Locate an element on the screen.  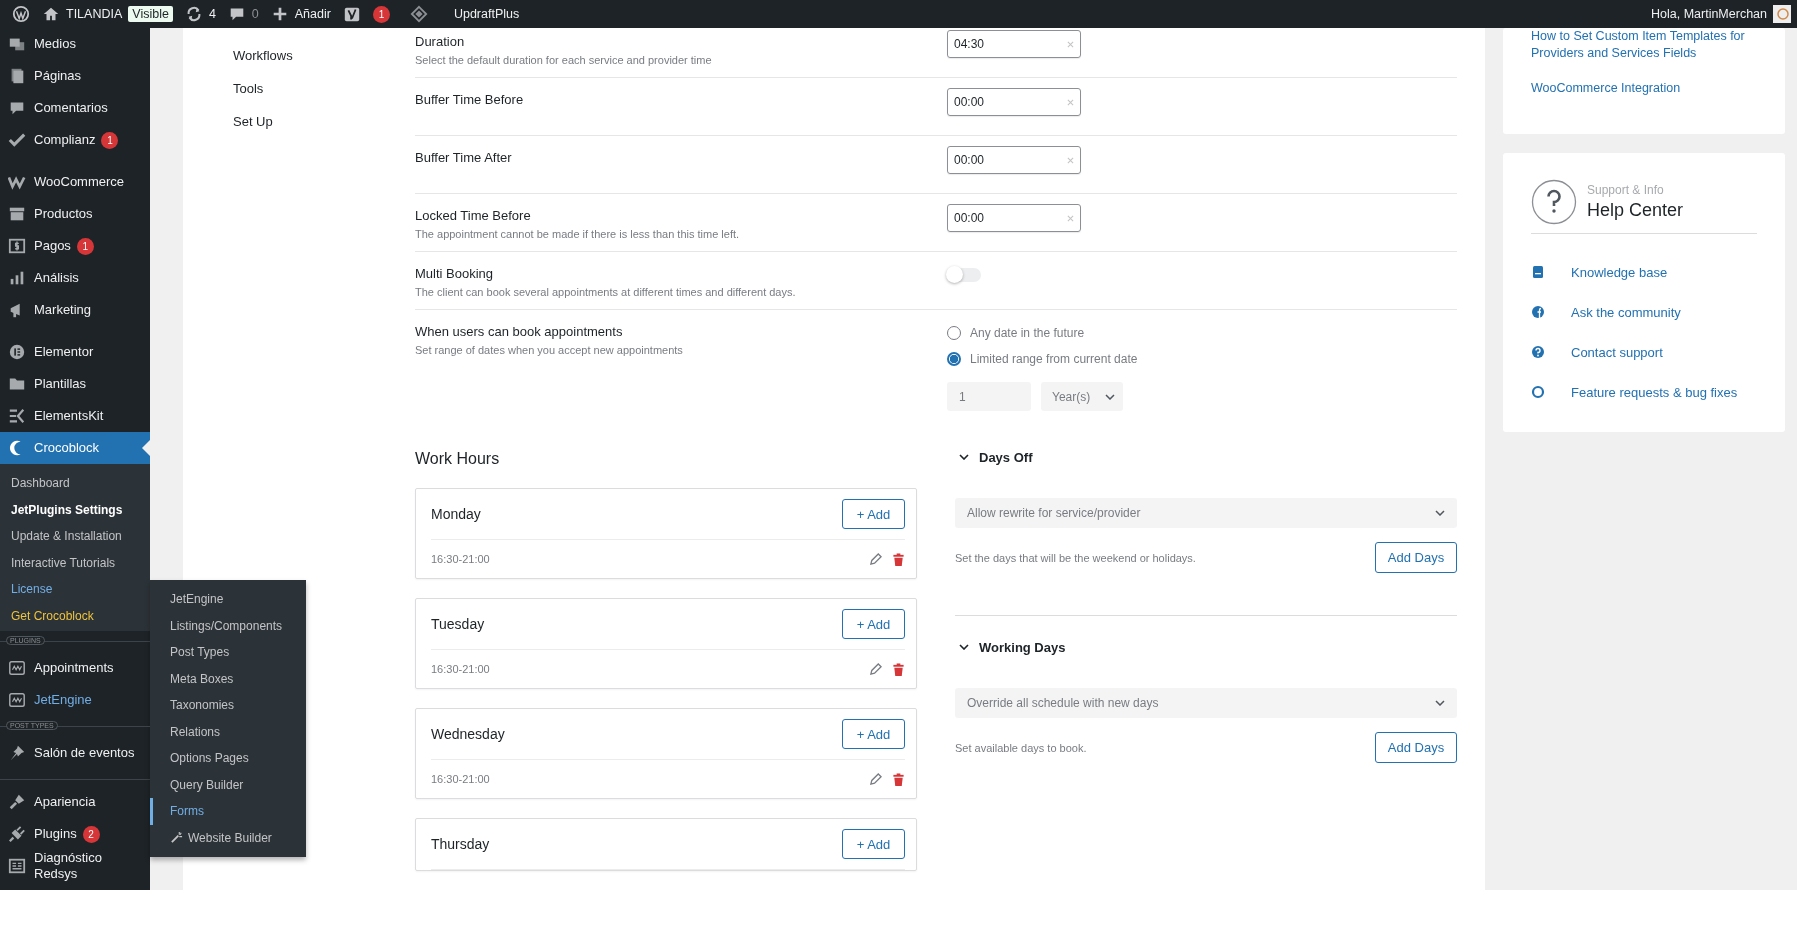
menu-item: Elementor is located at coordinates (75, 352).